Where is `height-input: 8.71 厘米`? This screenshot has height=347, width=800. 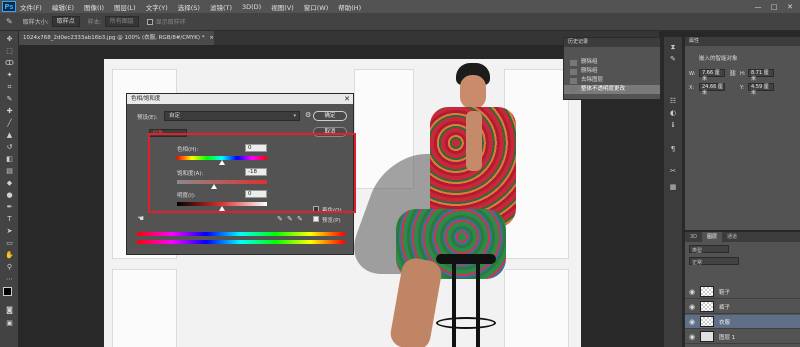
height-input: 8.71 厘米 is located at coordinates (761, 75).